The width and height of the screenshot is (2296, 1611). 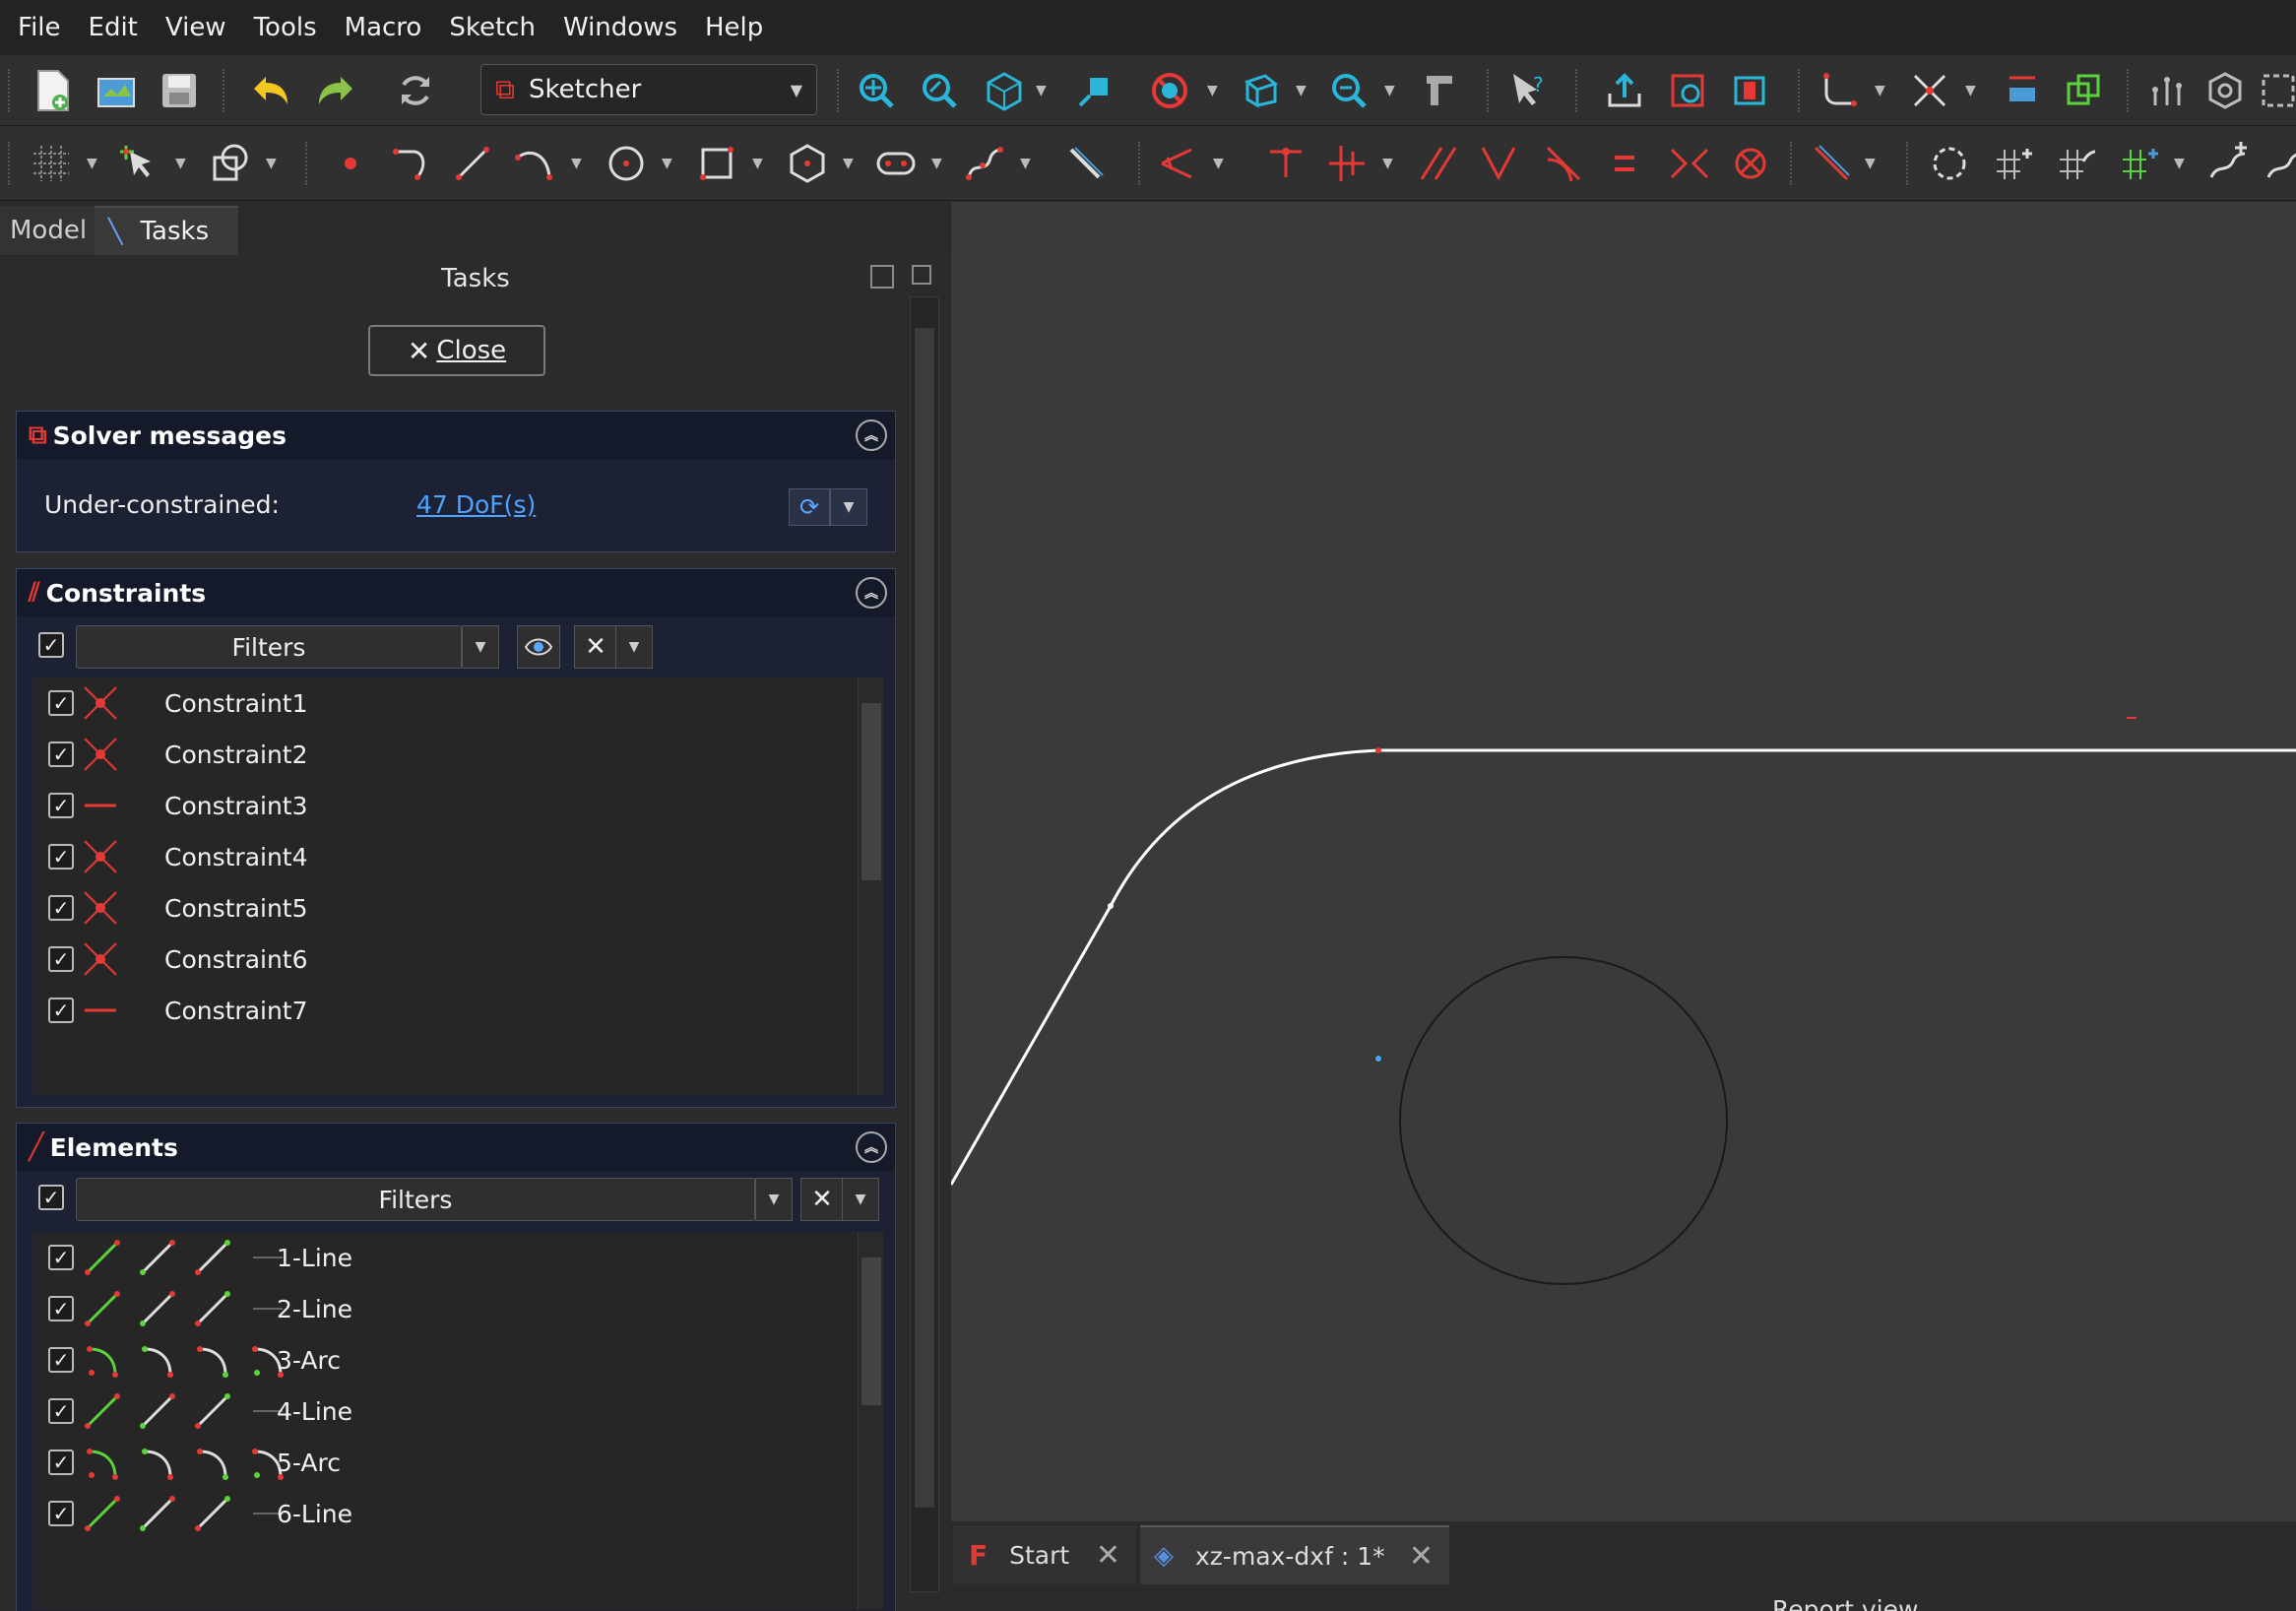 I want to click on view-section-icon, so click(x=1750, y=90).